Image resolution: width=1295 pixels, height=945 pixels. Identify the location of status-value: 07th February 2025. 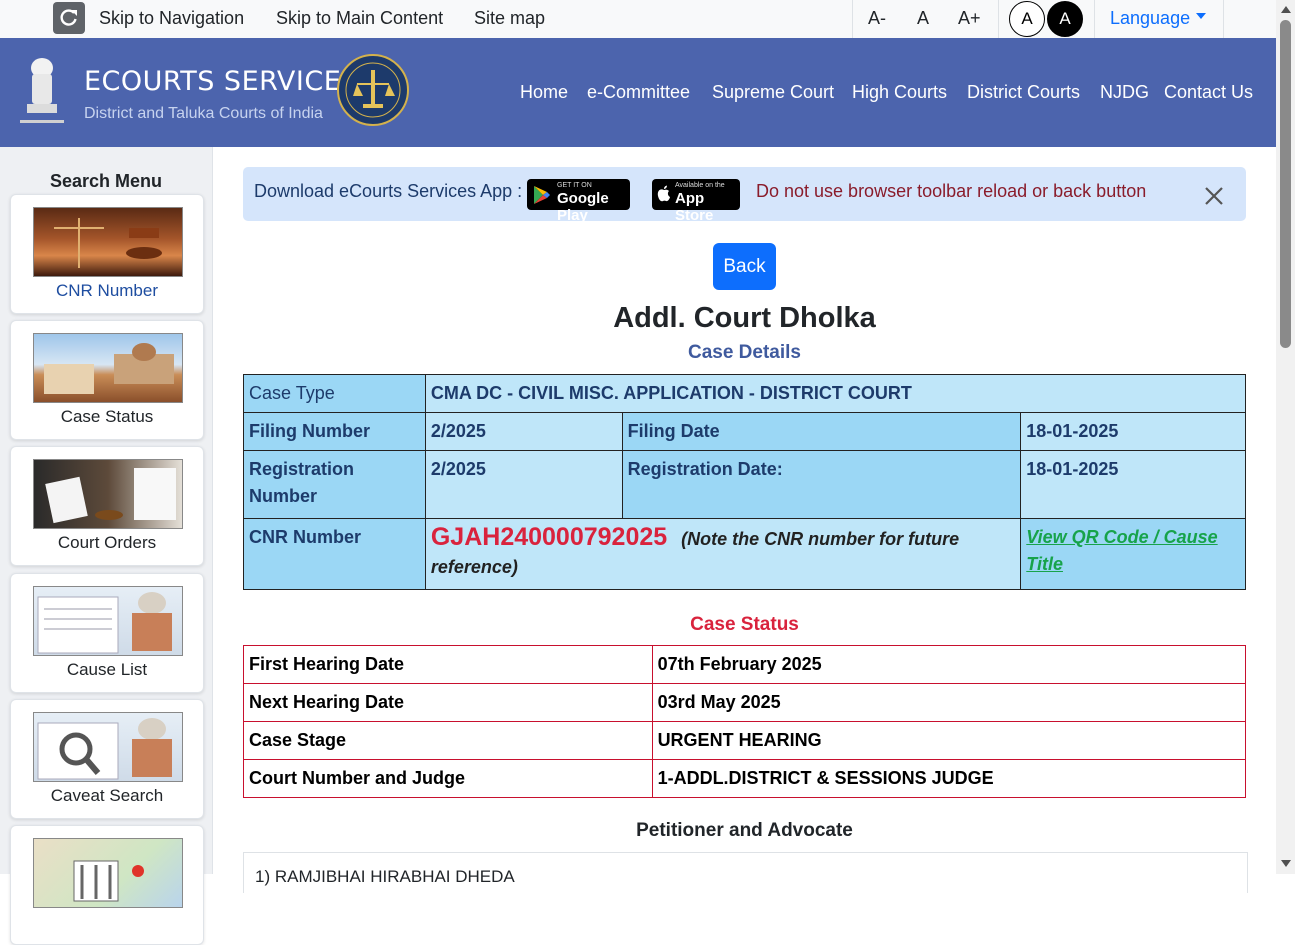
(949, 664).